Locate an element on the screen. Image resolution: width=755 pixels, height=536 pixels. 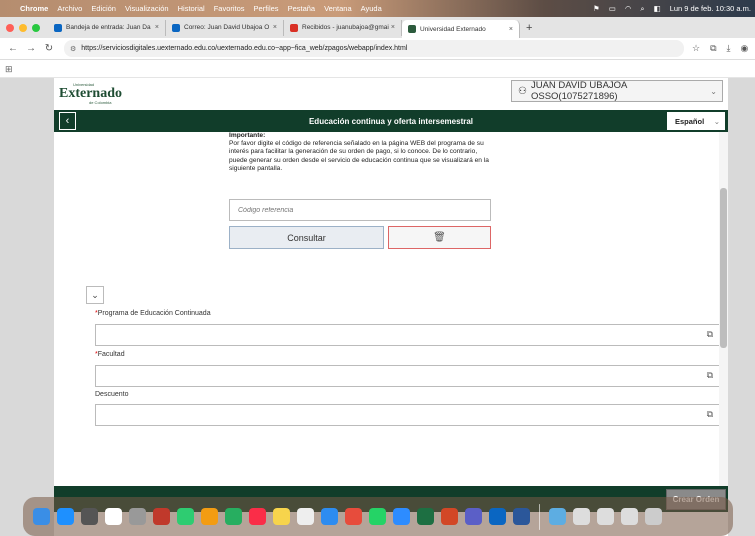
menu-pestana: Pestaña is located at coordinates (302, 8).